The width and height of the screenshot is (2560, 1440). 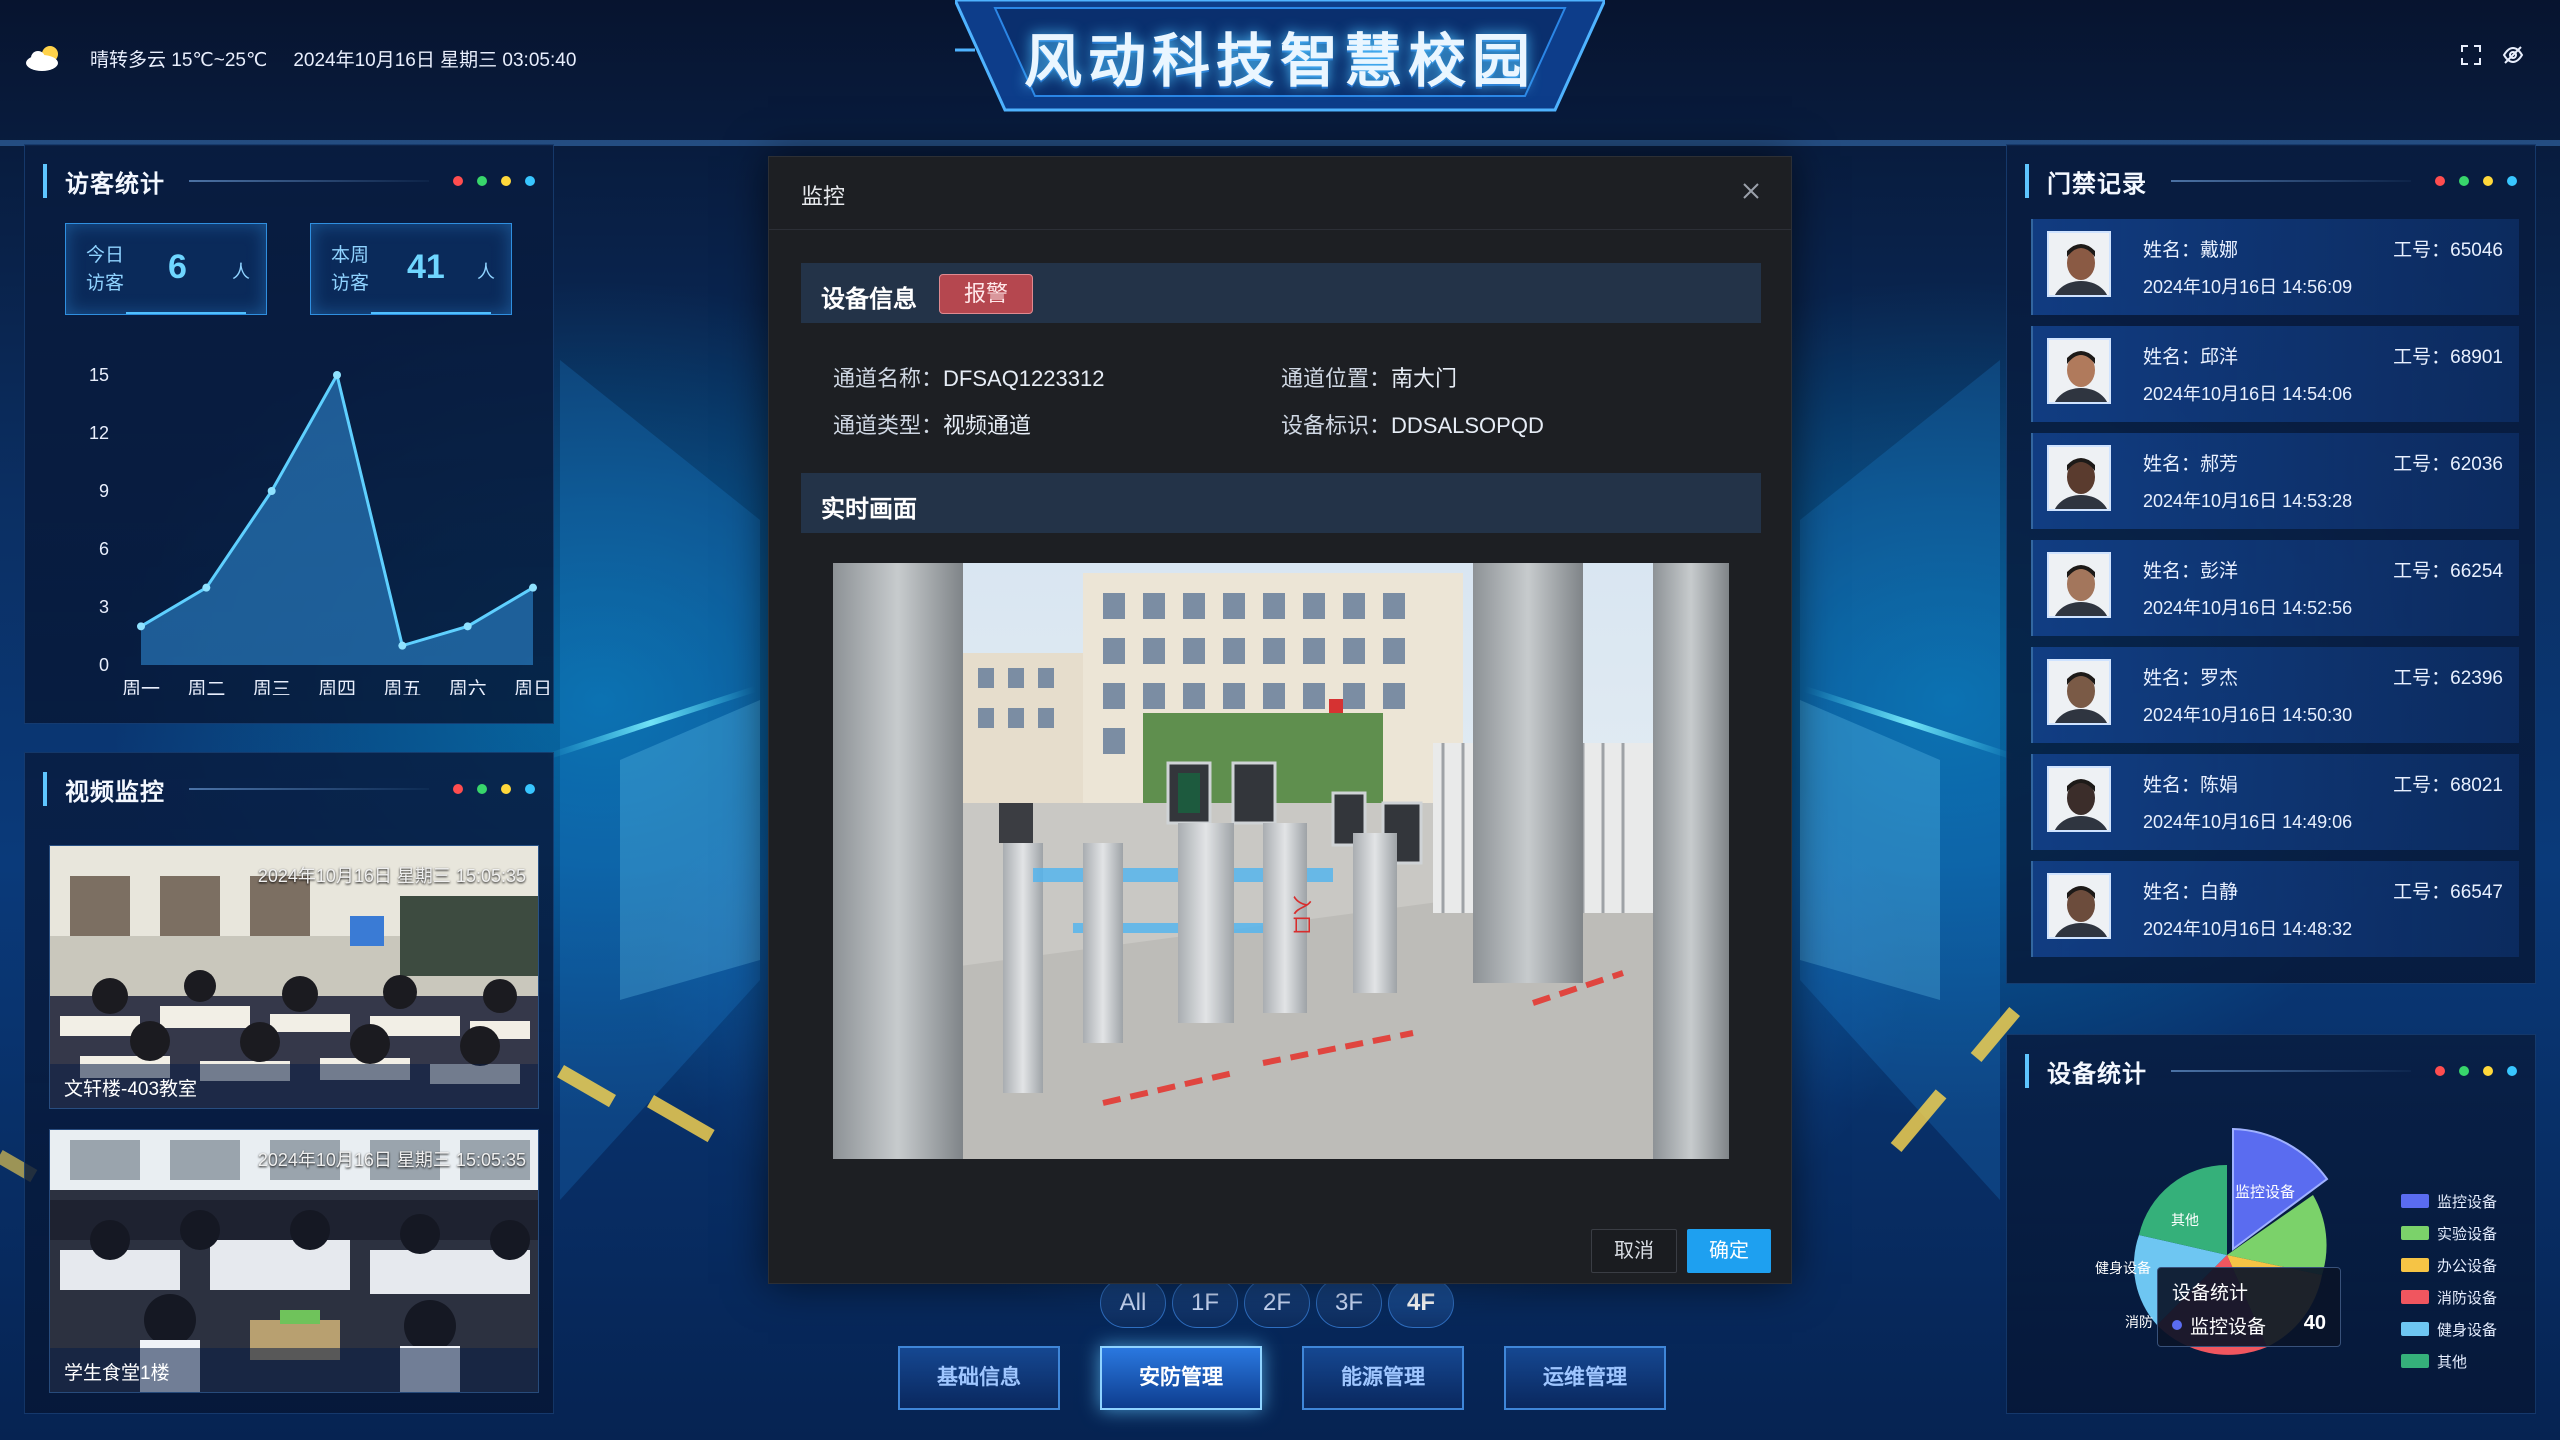 I want to click on y-tick-label: 9, so click(x=104, y=491).